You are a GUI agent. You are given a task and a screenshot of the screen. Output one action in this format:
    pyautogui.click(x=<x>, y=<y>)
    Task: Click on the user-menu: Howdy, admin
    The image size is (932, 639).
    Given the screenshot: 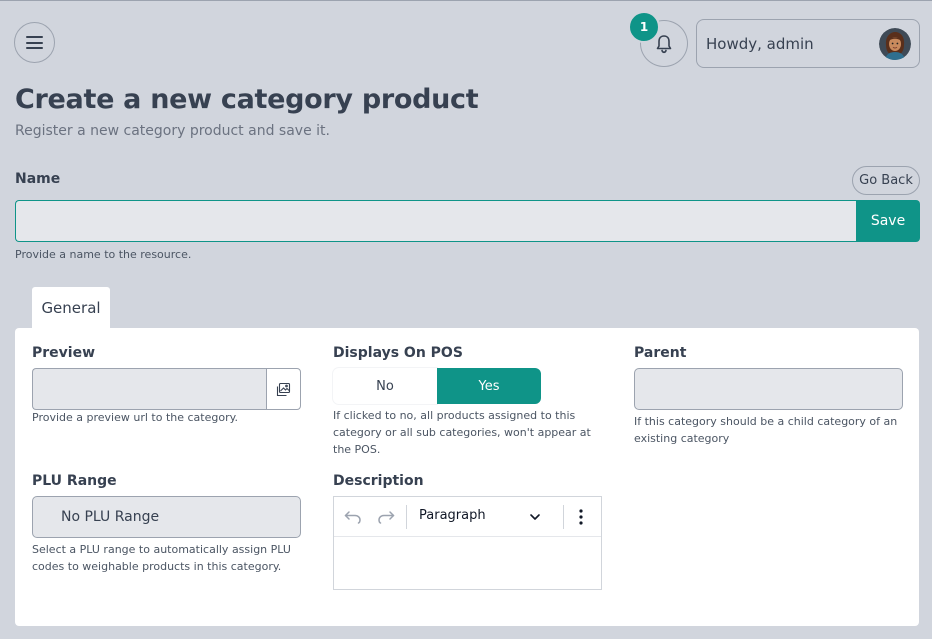 What is the action you would take?
    pyautogui.click(x=808, y=43)
    